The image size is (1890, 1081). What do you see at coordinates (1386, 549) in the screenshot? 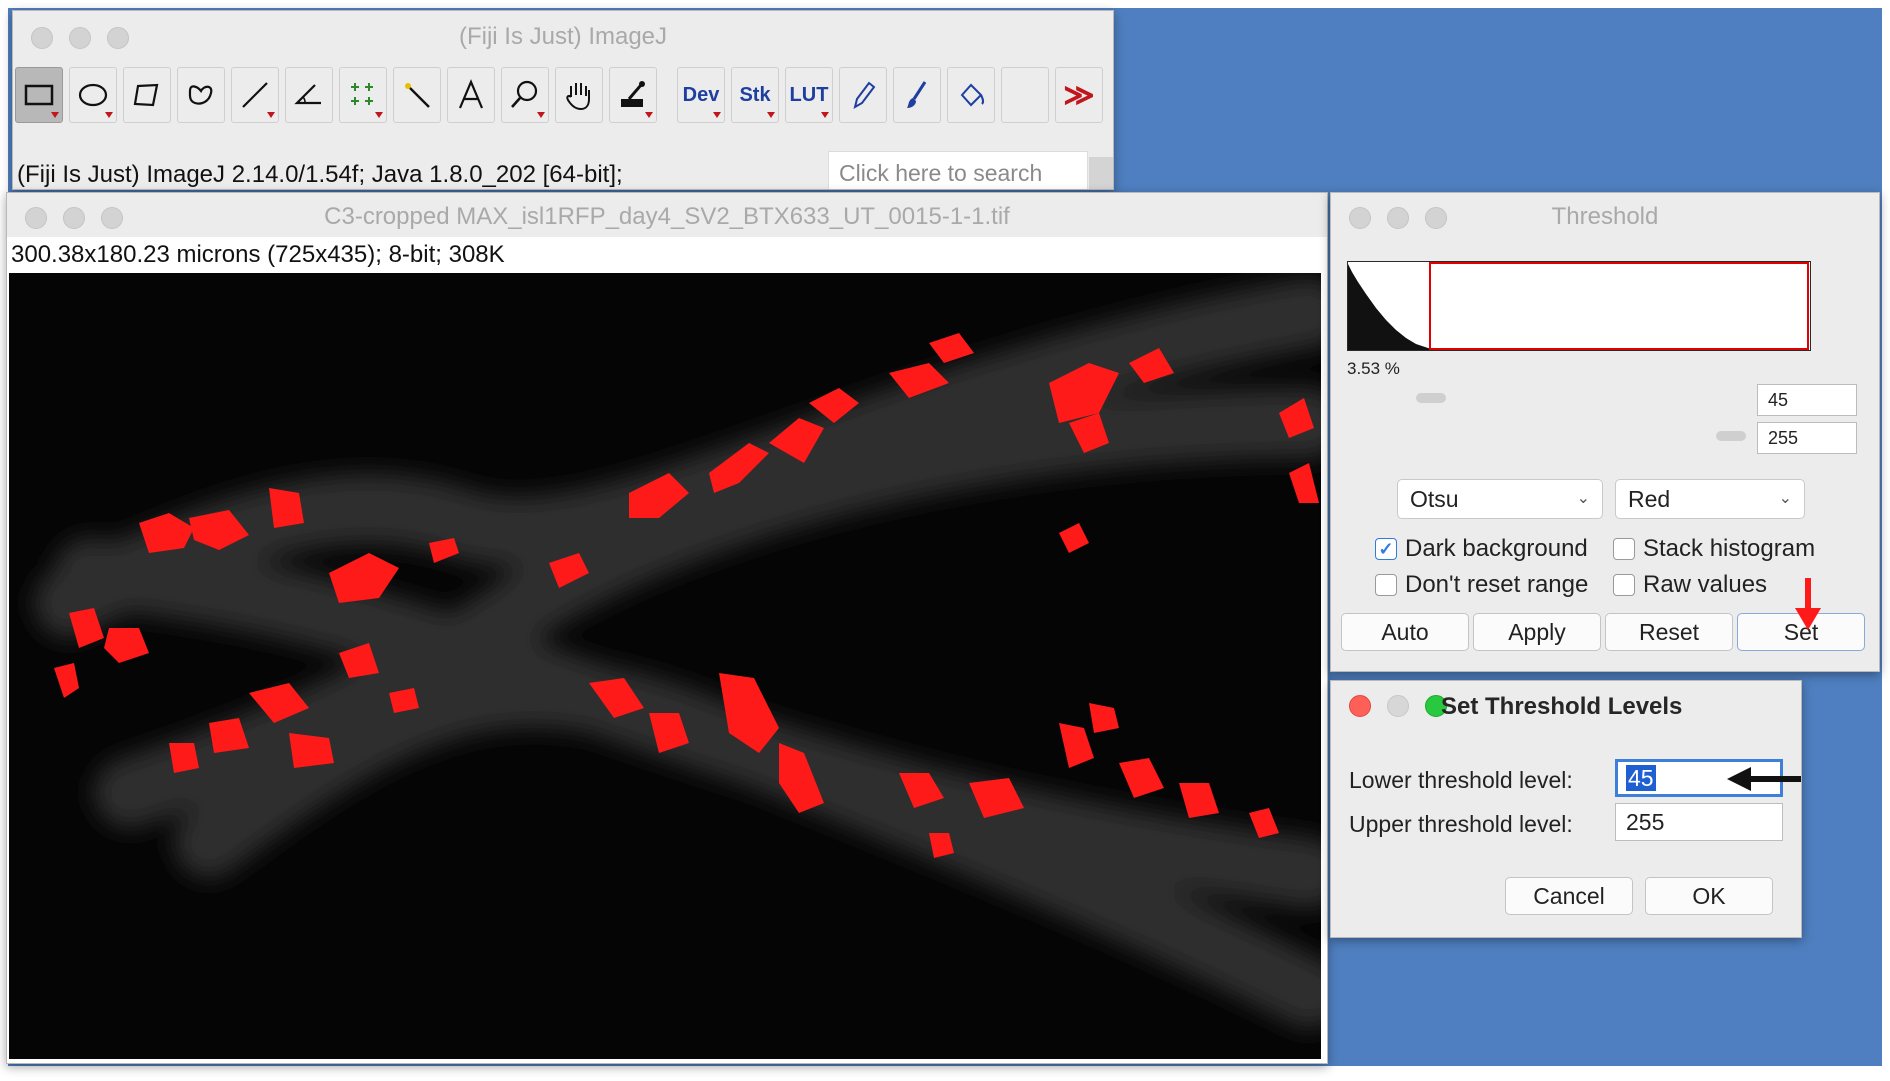
I see `checkmark-icon: ✓` at bounding box center [1386, 549].